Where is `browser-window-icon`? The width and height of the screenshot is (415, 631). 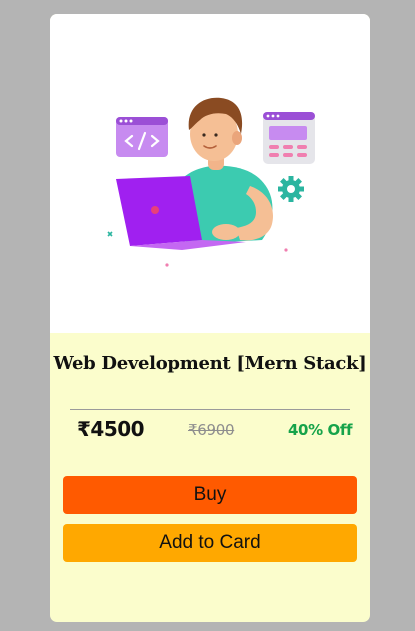
browser-window-icon is located at coordinates (289, 138).